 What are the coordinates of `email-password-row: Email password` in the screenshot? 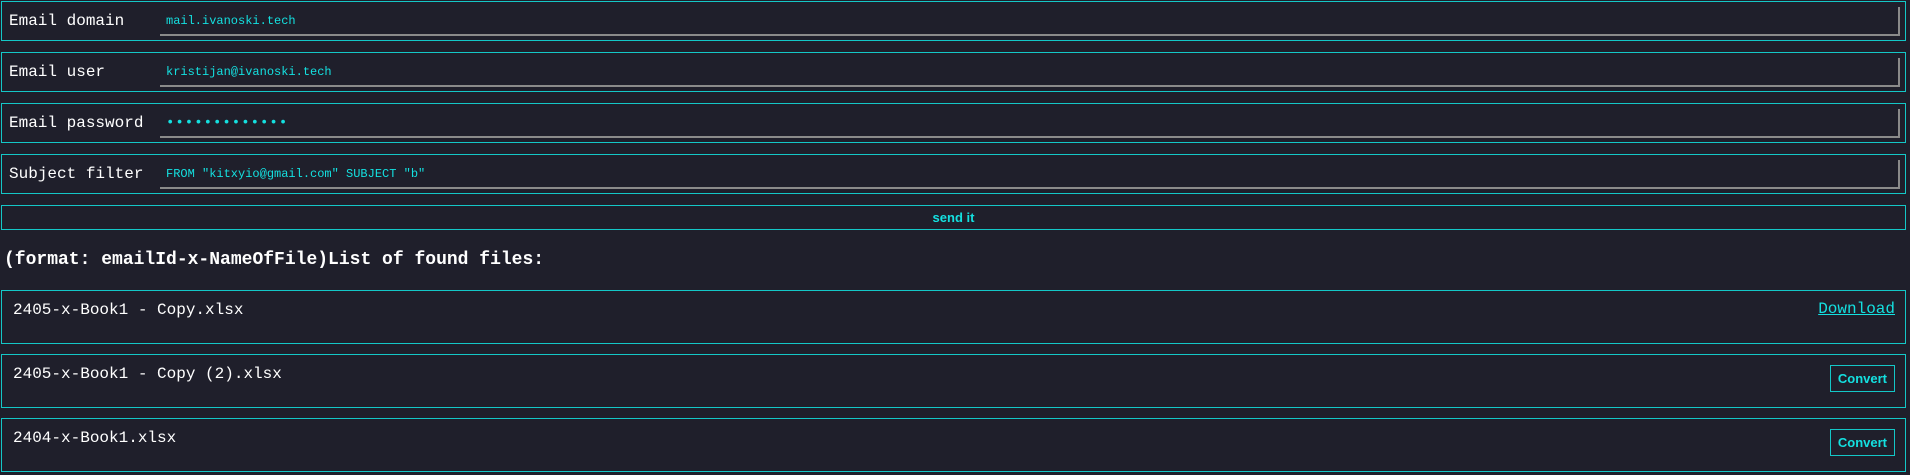 It's located at (953, 123).